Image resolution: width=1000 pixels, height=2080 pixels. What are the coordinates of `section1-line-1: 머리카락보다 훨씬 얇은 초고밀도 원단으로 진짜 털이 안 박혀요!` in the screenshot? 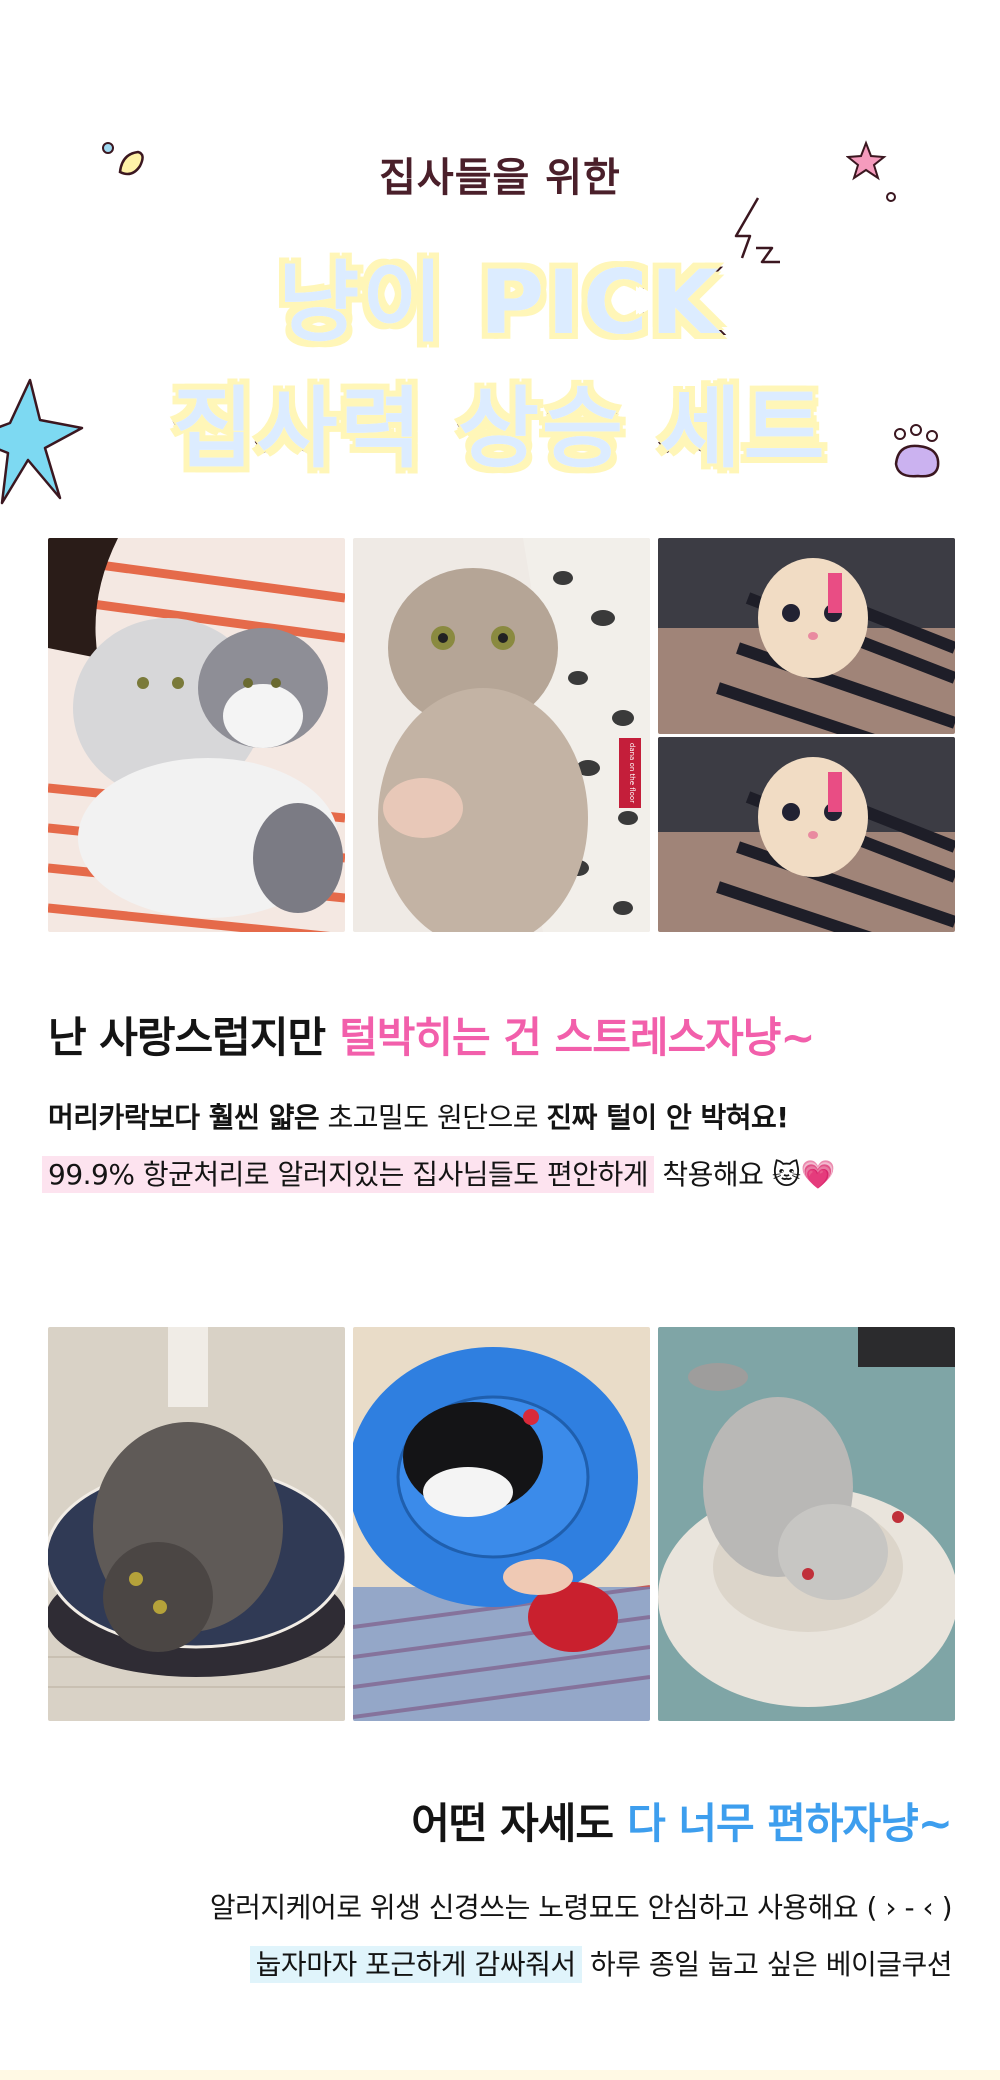 It's located at (418, 1116).